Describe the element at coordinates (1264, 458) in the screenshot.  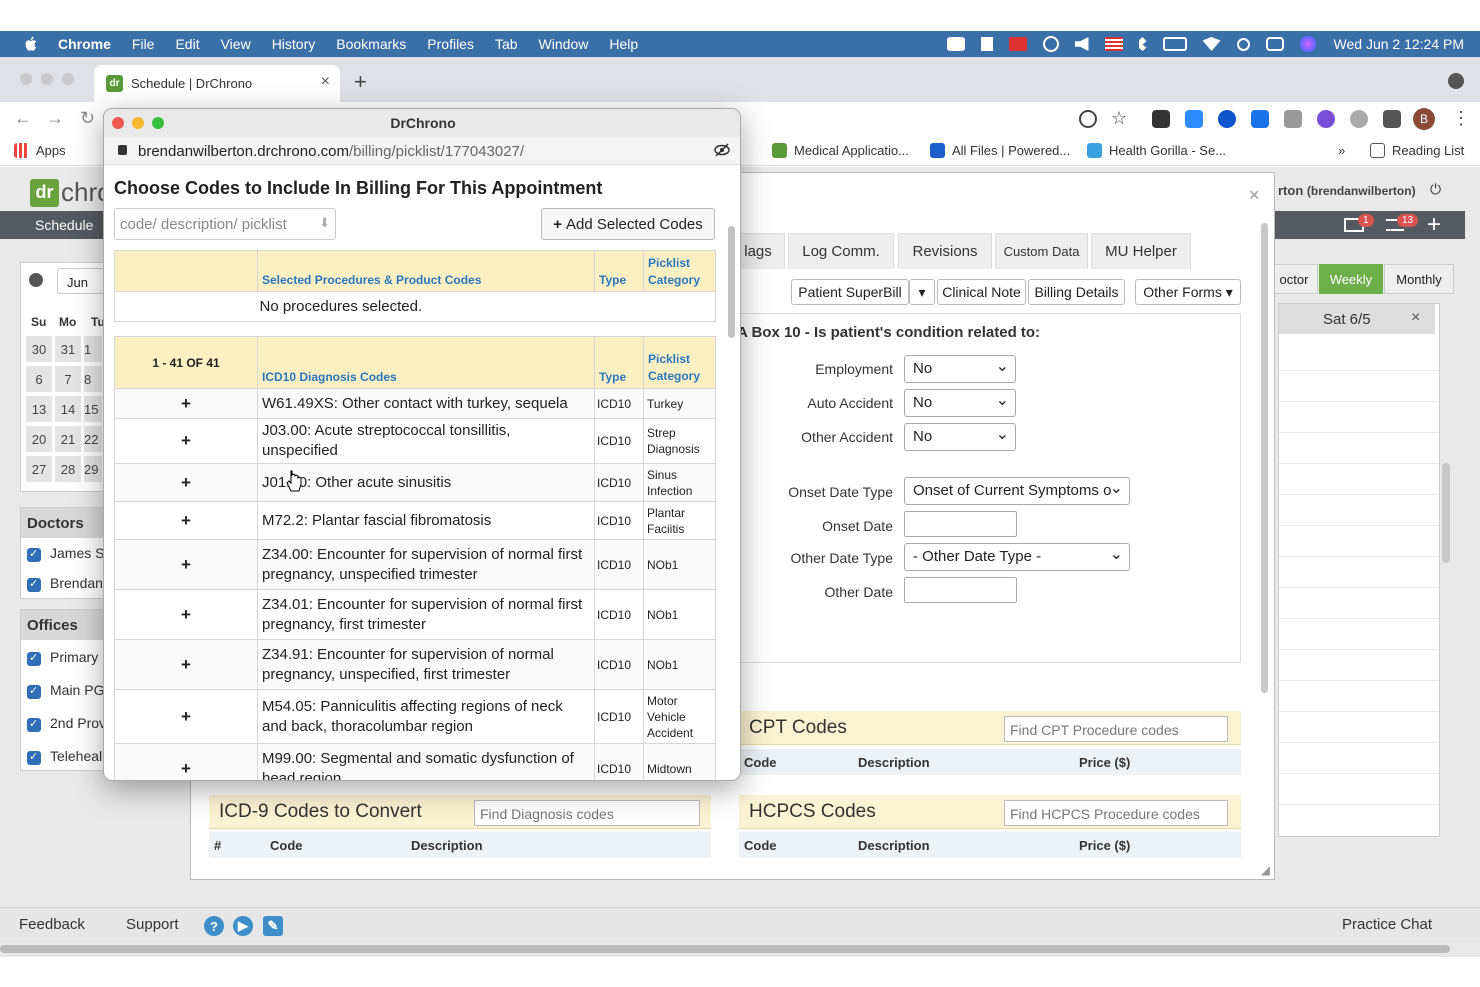
I see `modal-scrollbar` at that location.